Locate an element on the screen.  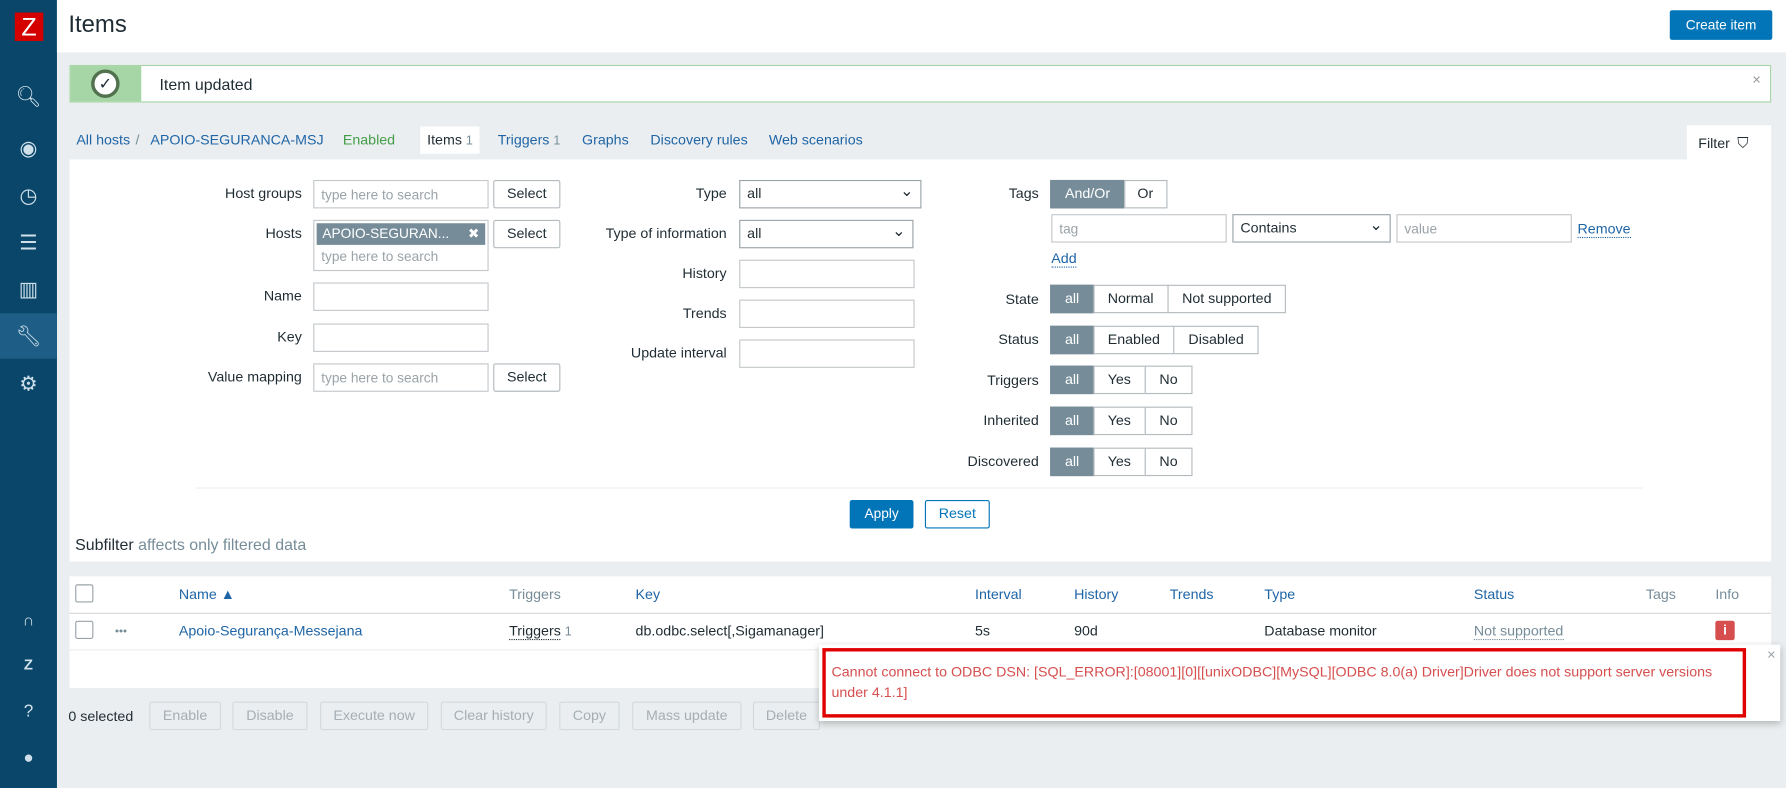
help-icon: ? is located at coordinates (28, 712).